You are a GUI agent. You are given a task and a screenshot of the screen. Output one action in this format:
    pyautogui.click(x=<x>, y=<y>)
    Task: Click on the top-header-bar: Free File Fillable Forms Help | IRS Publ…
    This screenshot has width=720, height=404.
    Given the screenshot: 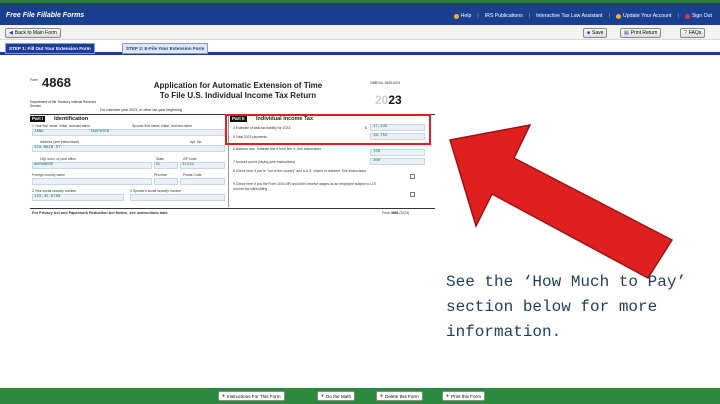 What is the action you would take?
    pyautogui.click(x=360, y=12)
    